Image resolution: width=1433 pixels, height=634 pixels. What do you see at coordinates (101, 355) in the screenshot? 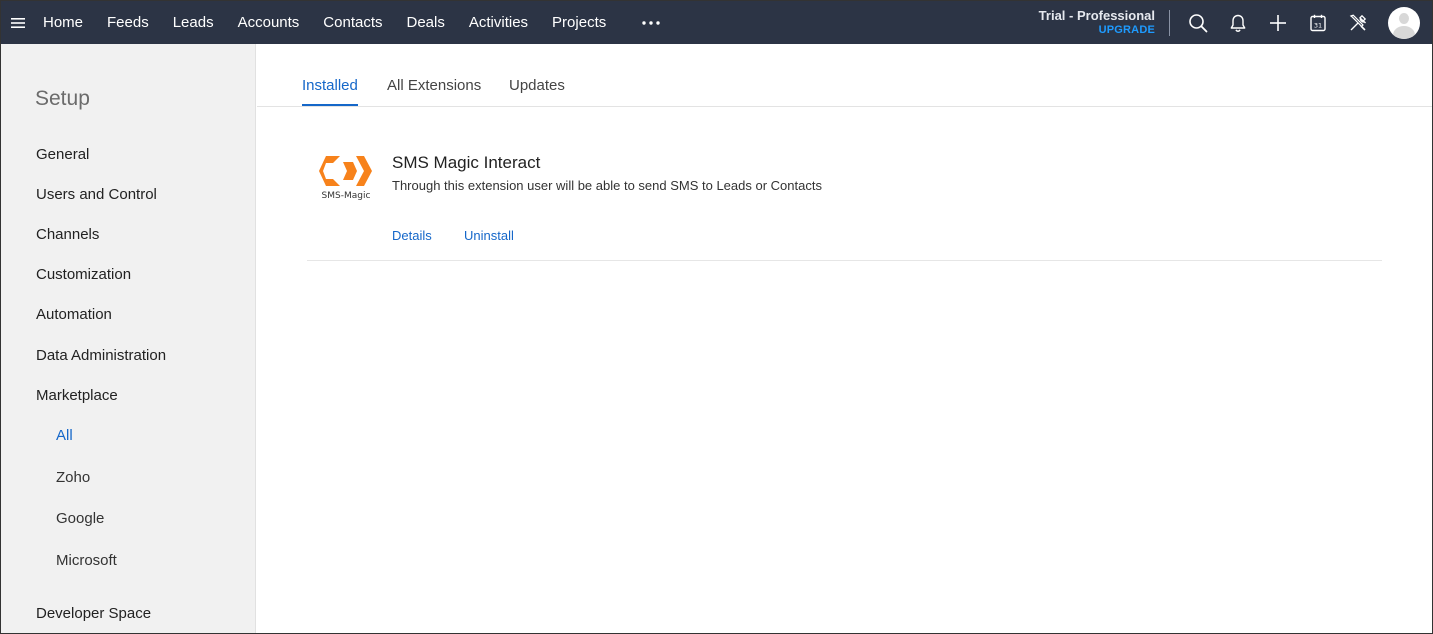
I see `sidebar-item-data-administration: Data Administration` at bounding box center [101, 355].